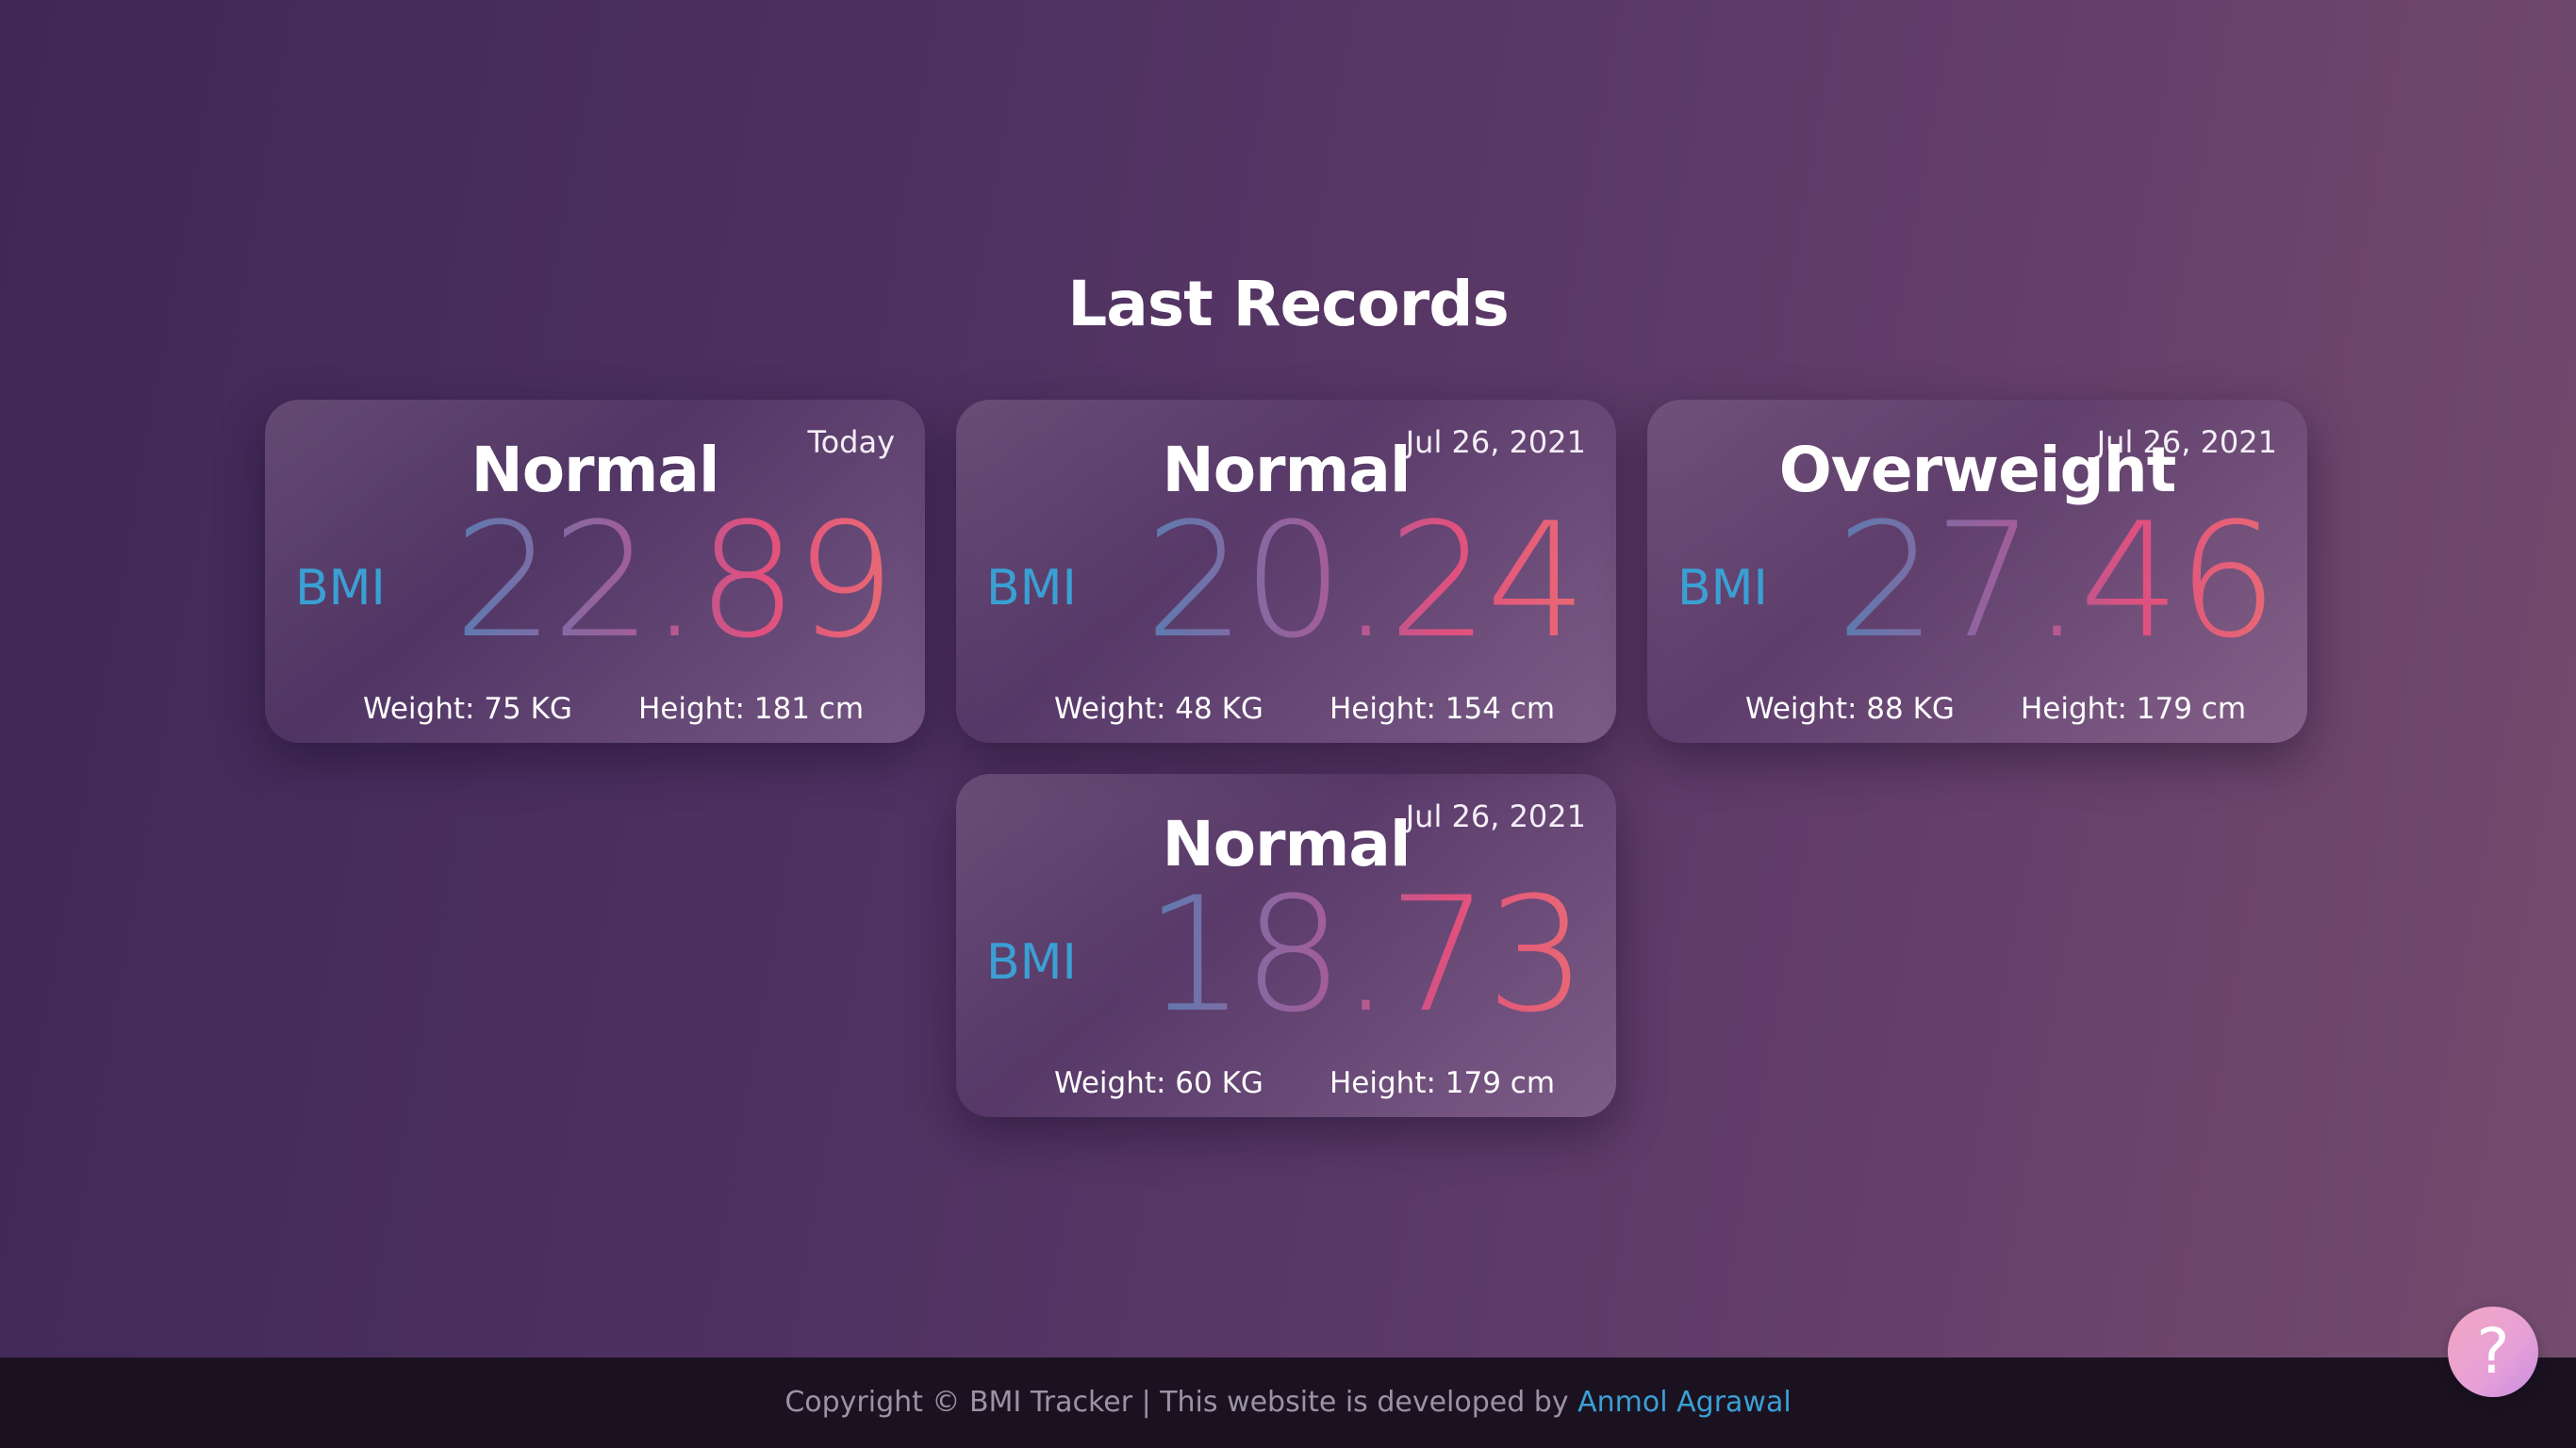 Image resolution: width=2576 pixels, height=1448 pixels. Describe the element at coordinates (467, 709) in the screenshot. I see `record-weight: Weight: 75 KG` at that location.